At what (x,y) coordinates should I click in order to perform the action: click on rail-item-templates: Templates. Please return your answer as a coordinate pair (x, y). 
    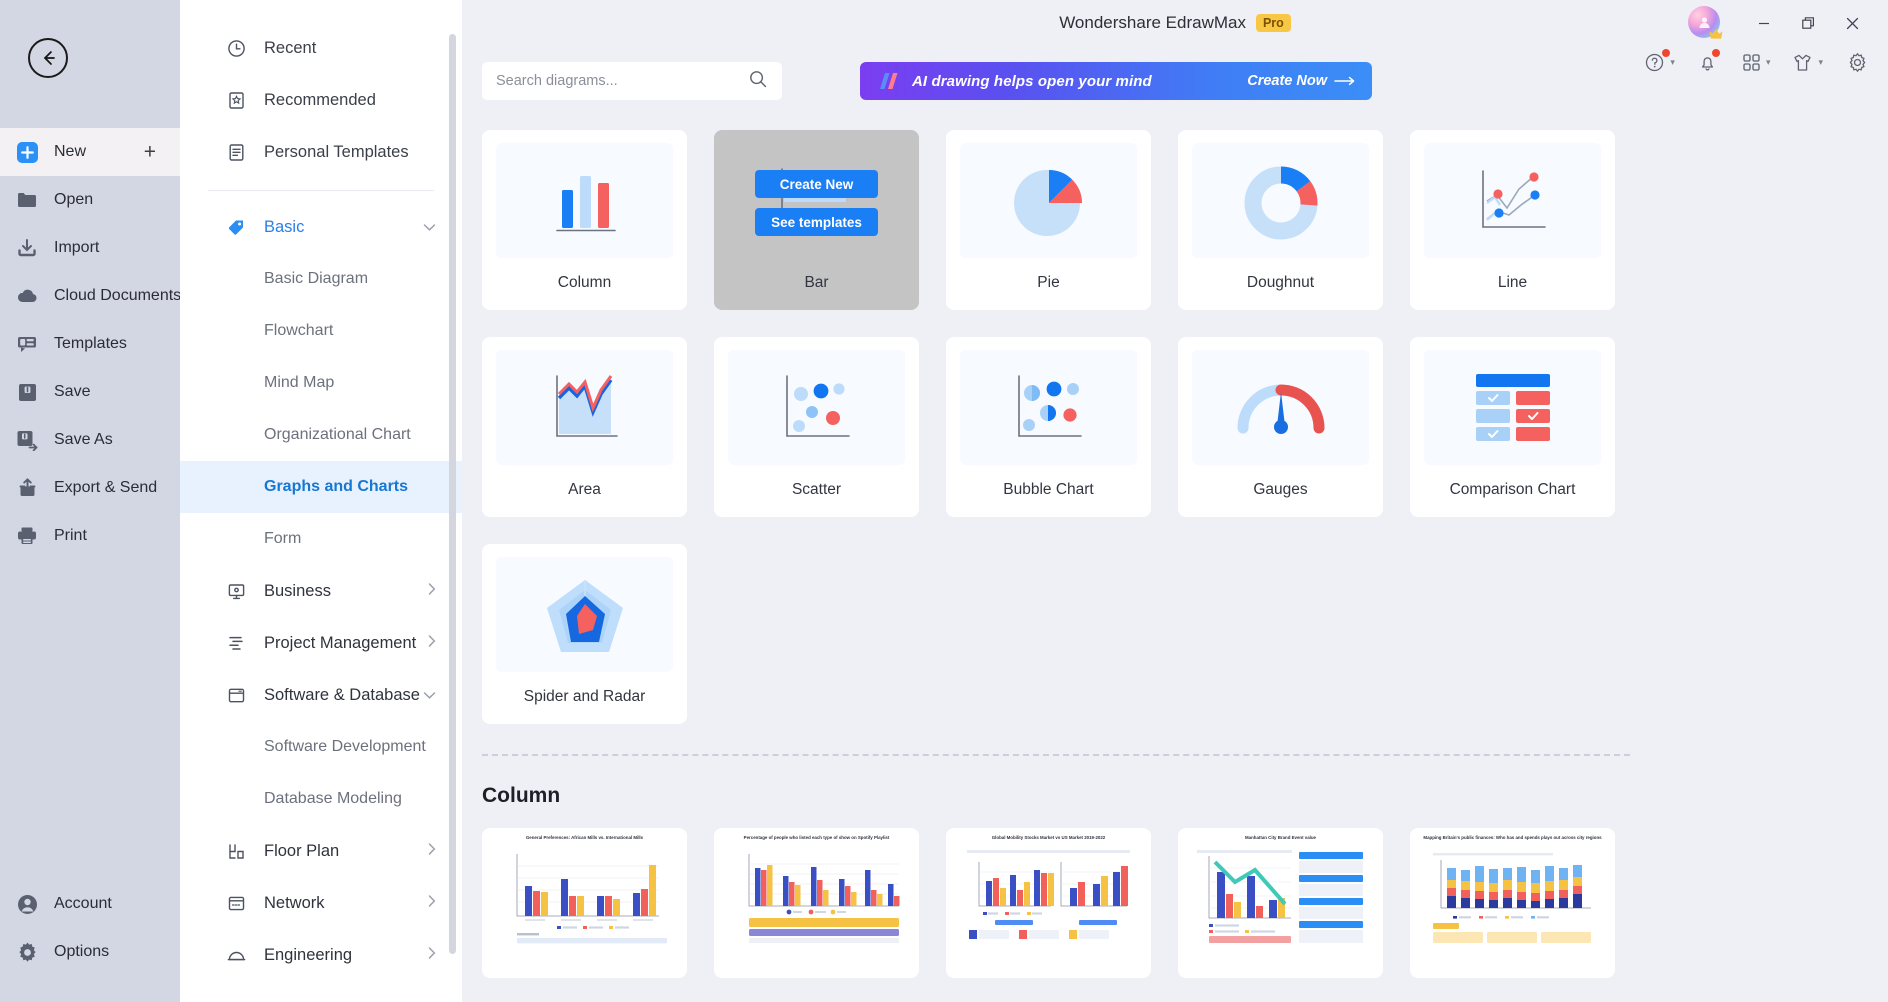
    Looking at the image, I should click on (90, 344).